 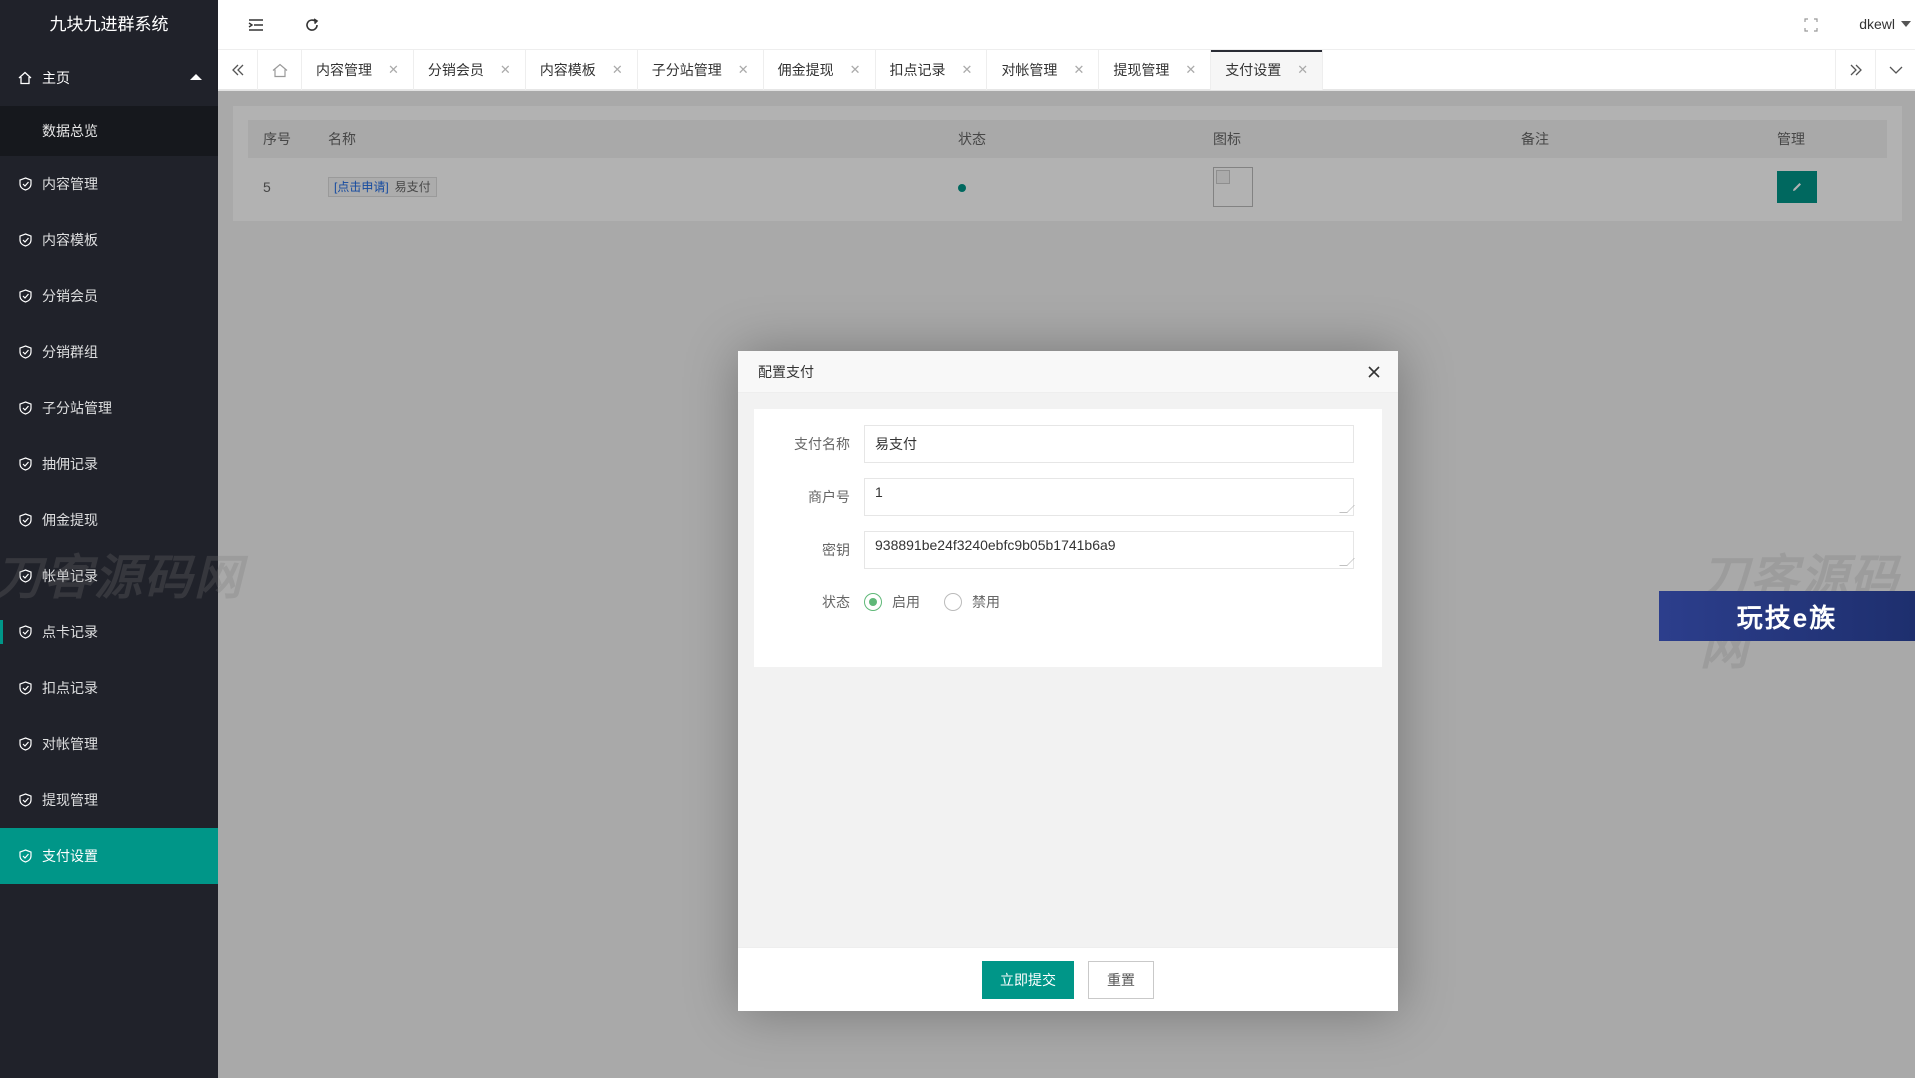 What do you see at coordinates (1811, 25) in the screenshot?
I see `fullscreen-icon` at bounding box center [1811, 25].